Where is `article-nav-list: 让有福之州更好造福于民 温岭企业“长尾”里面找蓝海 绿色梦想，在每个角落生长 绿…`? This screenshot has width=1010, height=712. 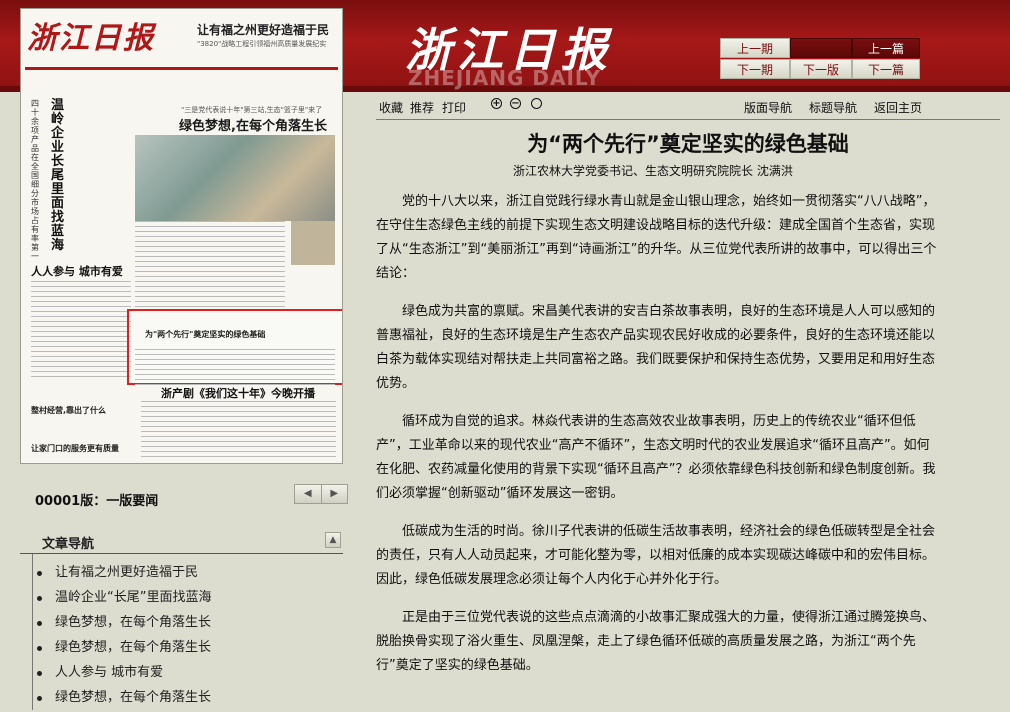
article-nav-list: 让有福之州更好造福于民 温岭企业“长尾”里面找蓝海 绿色梦想，在每个角落生长 绿… is located at coordinates (187, 632).